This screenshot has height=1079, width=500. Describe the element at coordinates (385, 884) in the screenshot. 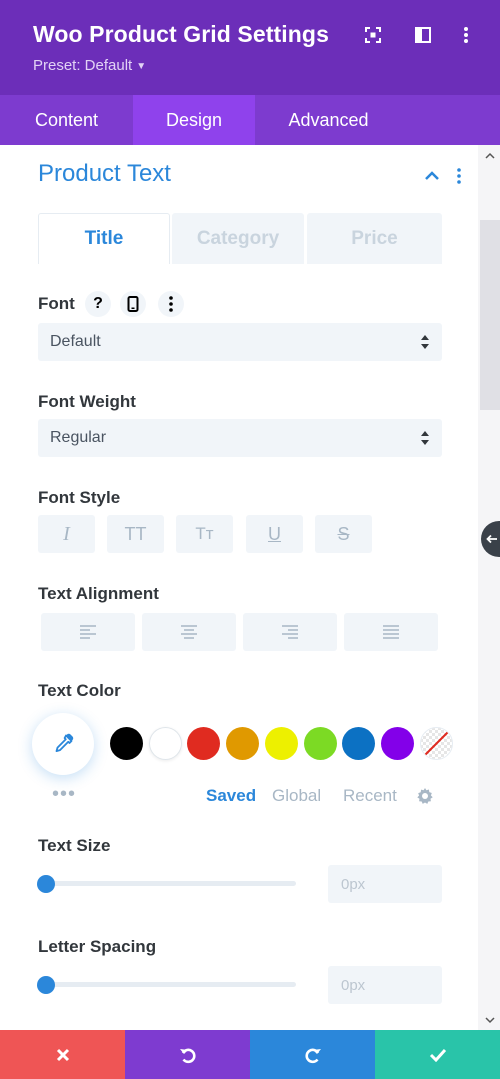

I see `text-size-input: 0px` at that location.